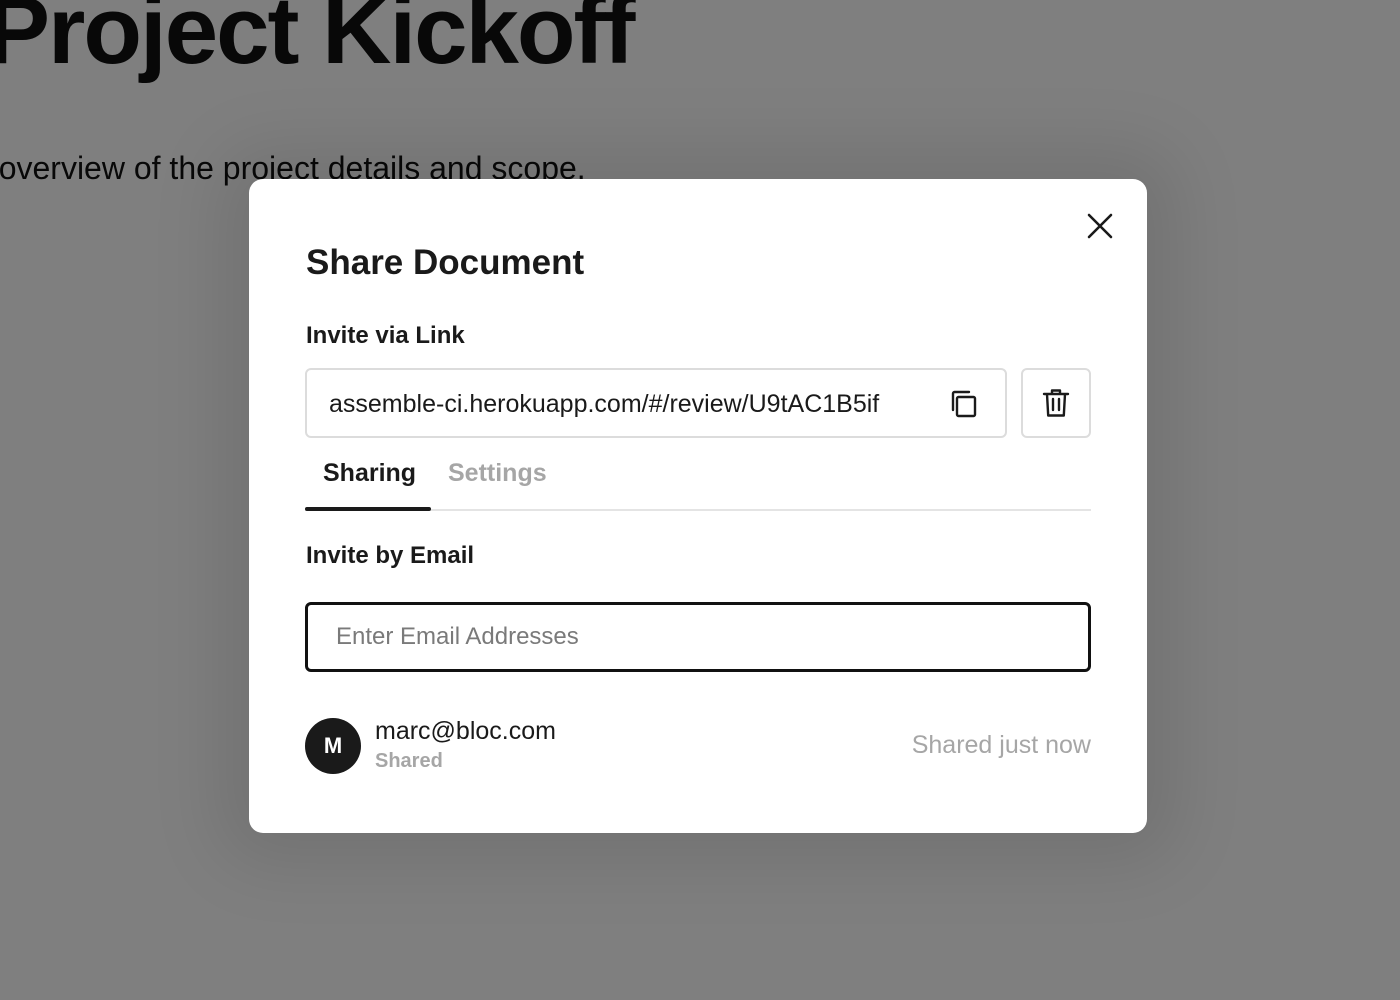 The height and width of the screenshot is (1000, 1400). What do you see at coordinates (698, 637) in the screenshot?
I see `email-input` at bounding box center [698, 637].